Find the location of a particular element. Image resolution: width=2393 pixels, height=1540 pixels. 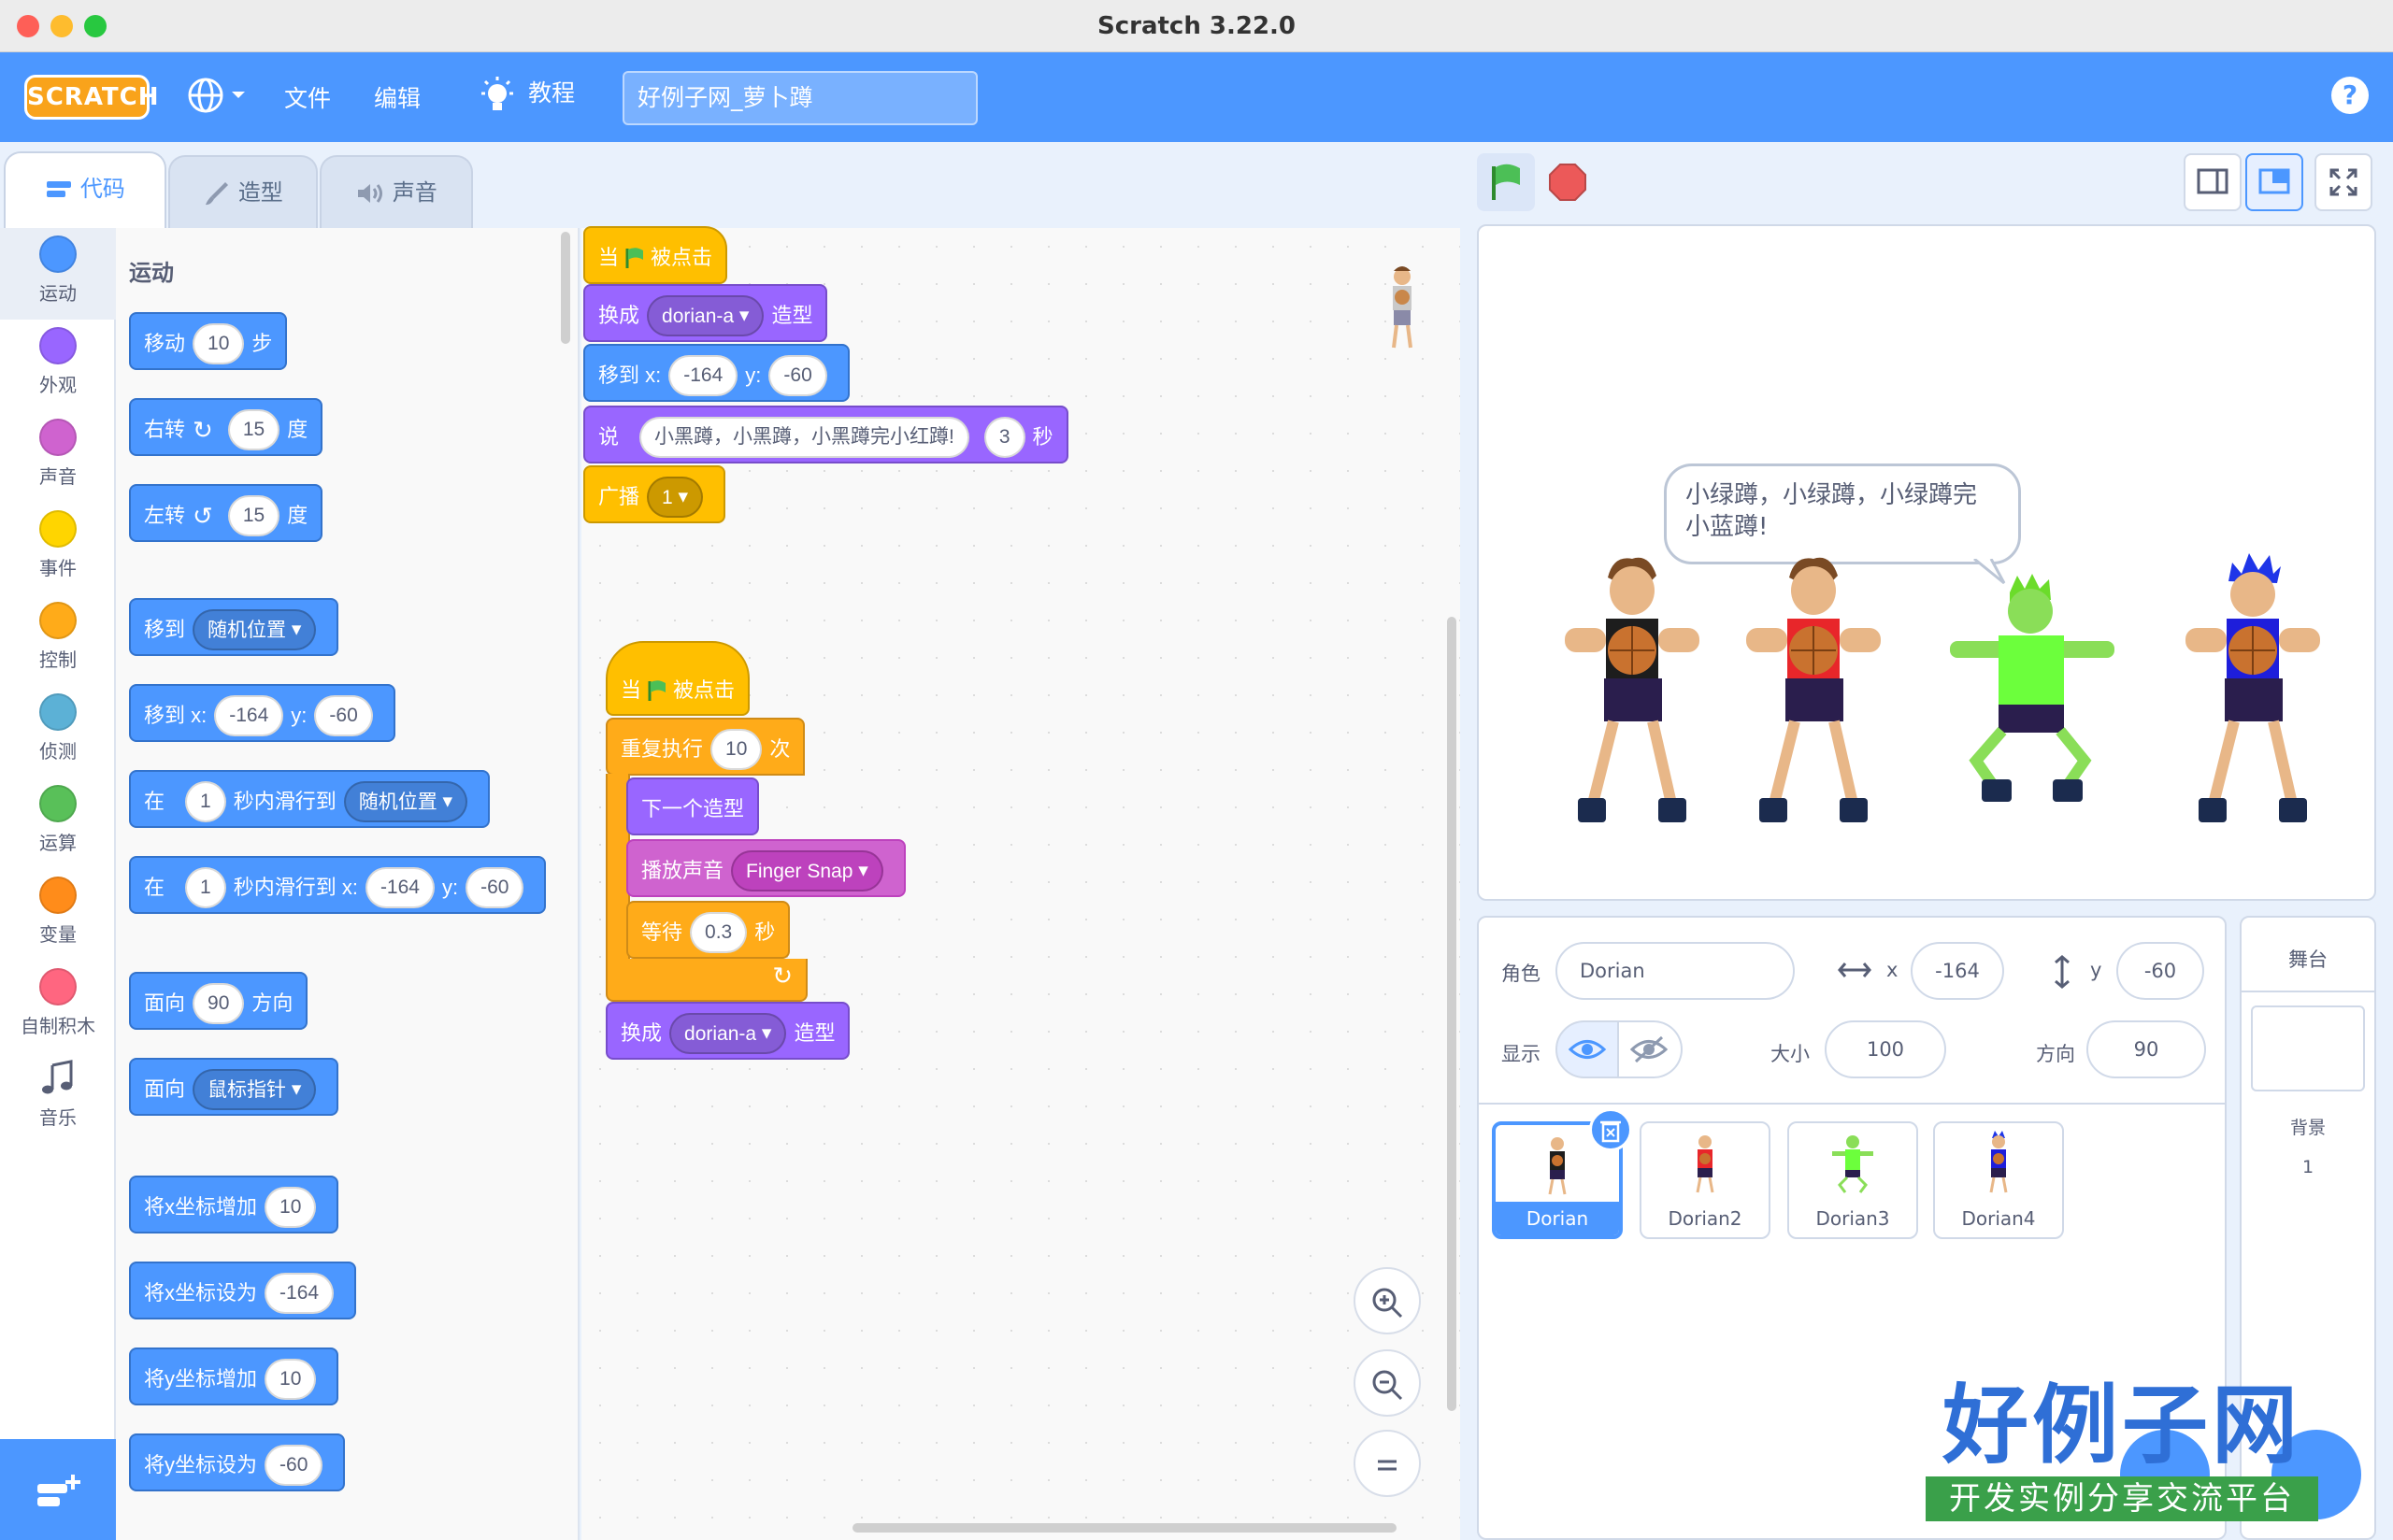

stop-button is located at coordinates (1567, 182).